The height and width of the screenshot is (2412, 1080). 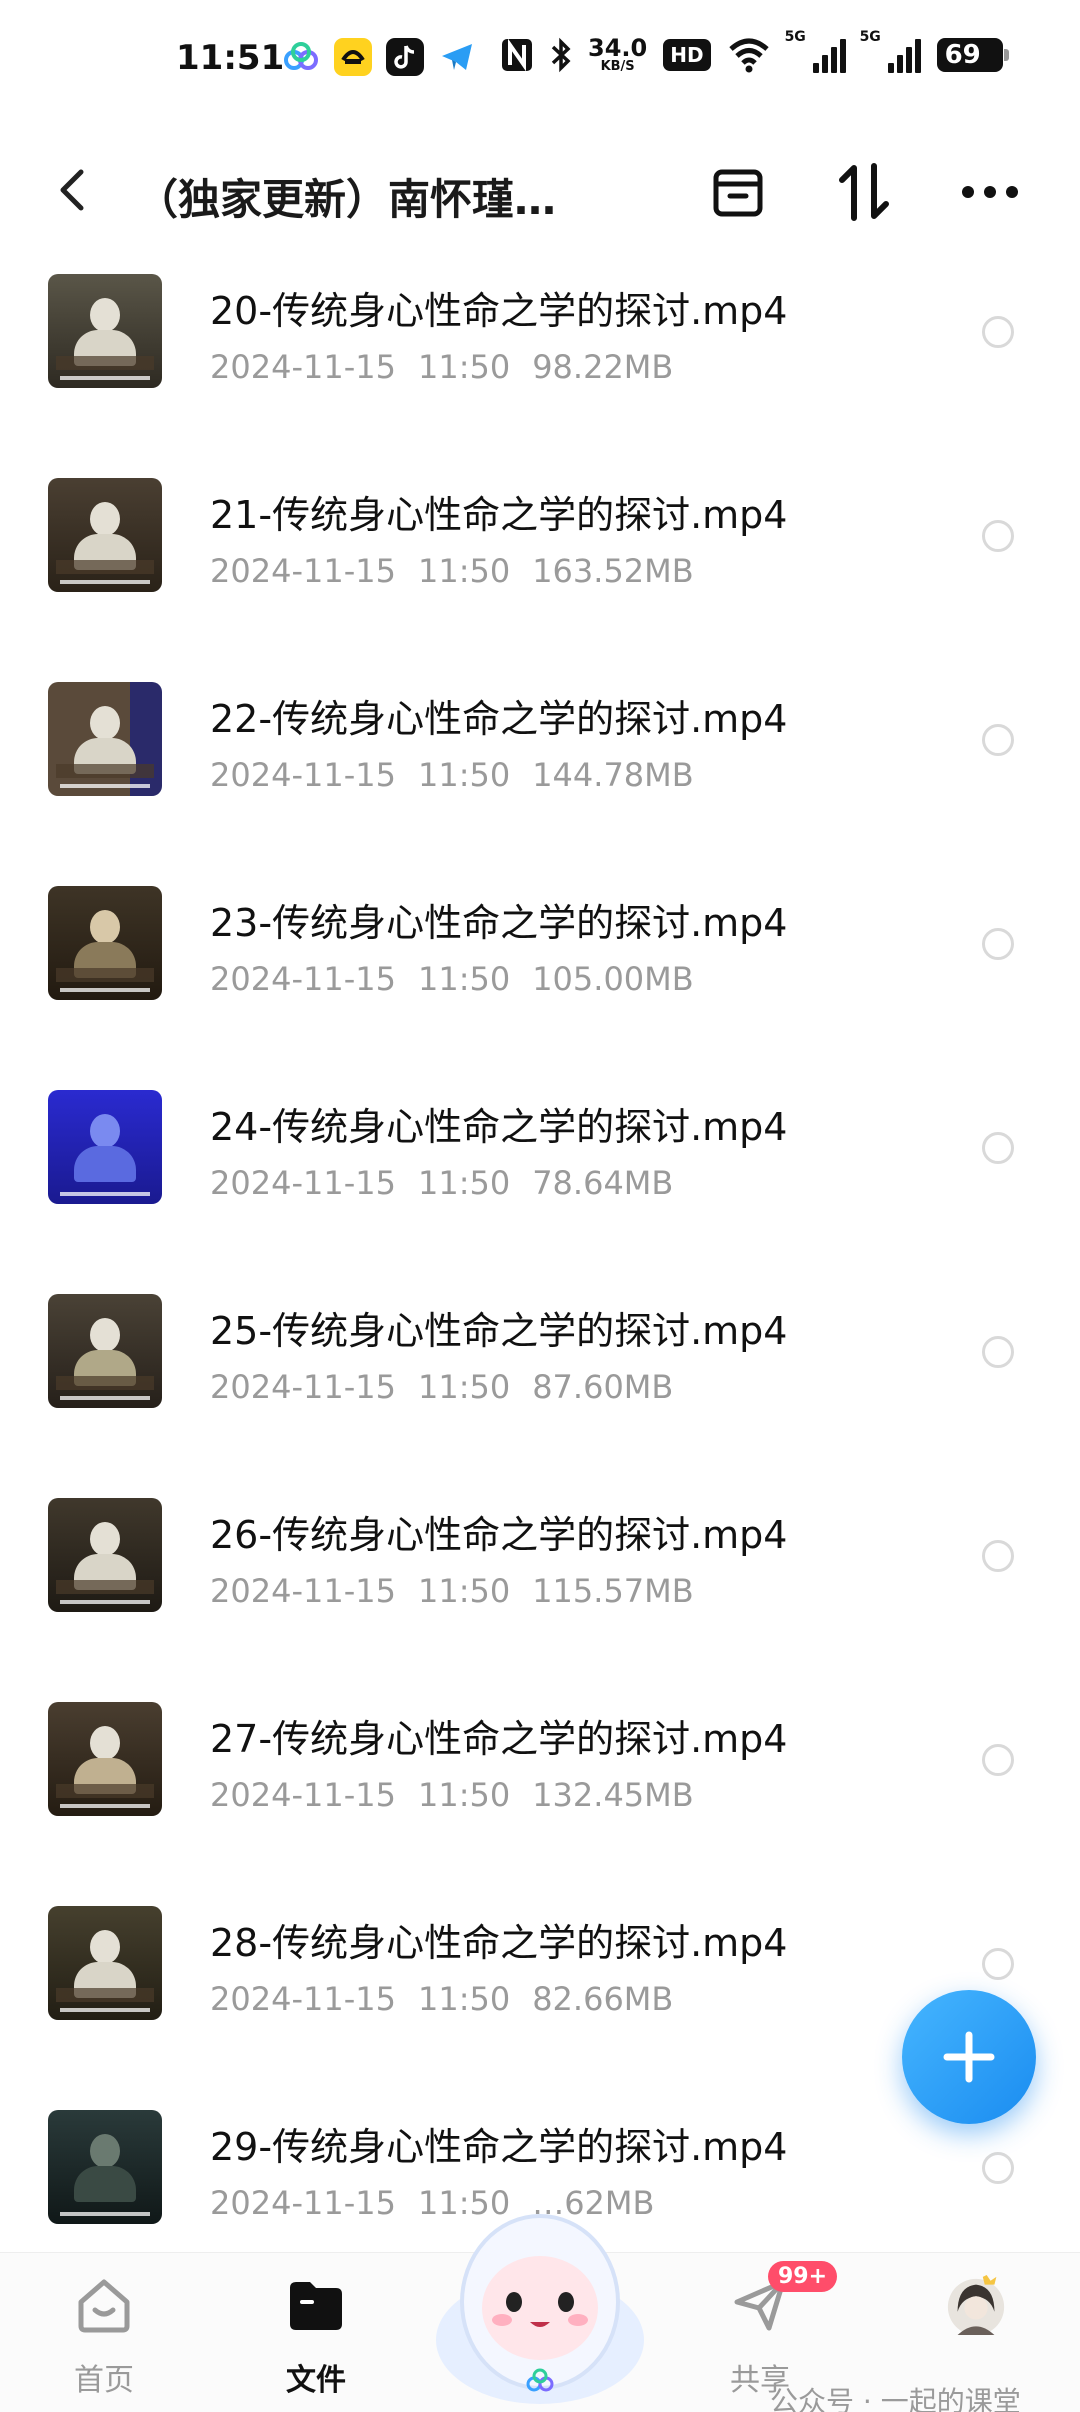 What do you see at coordinates (499, 923) in the screenshot?
I see `file-name: 23-传统身心性命之学的探讨.mp4` at bounding box center [499, 923].